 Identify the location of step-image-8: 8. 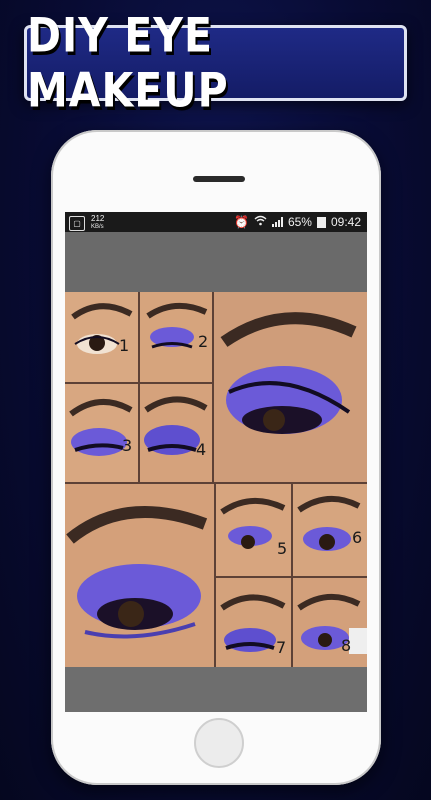
(330, 622).